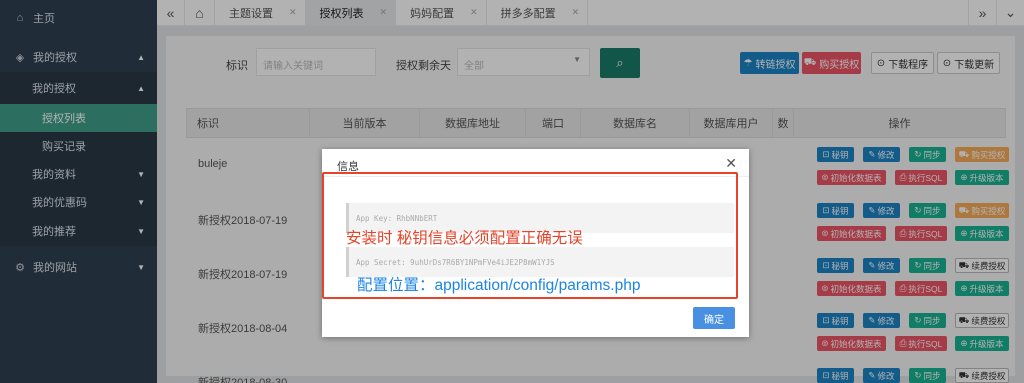 The image size is (1024, 383). I want to click on annotation-warning: 安装时 秘钥信息必须配置正确无误, so click(464, 238).